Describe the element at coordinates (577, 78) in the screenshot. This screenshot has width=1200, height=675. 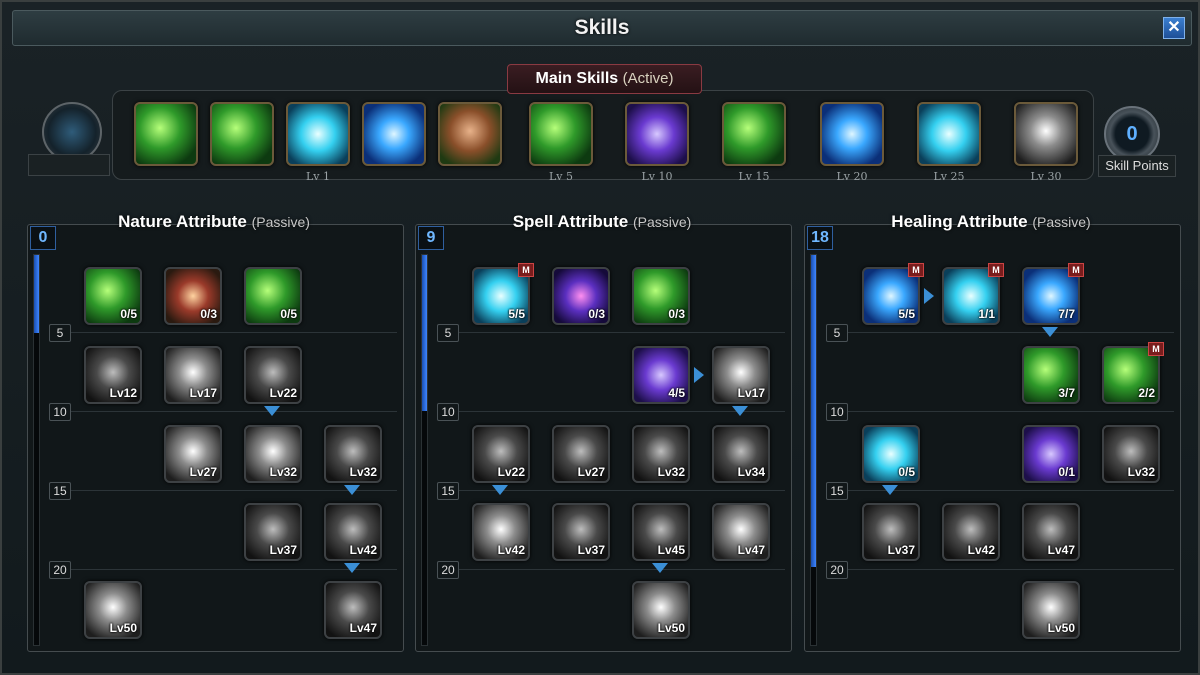
I see `main-skills-title: Main Skills` at that location.